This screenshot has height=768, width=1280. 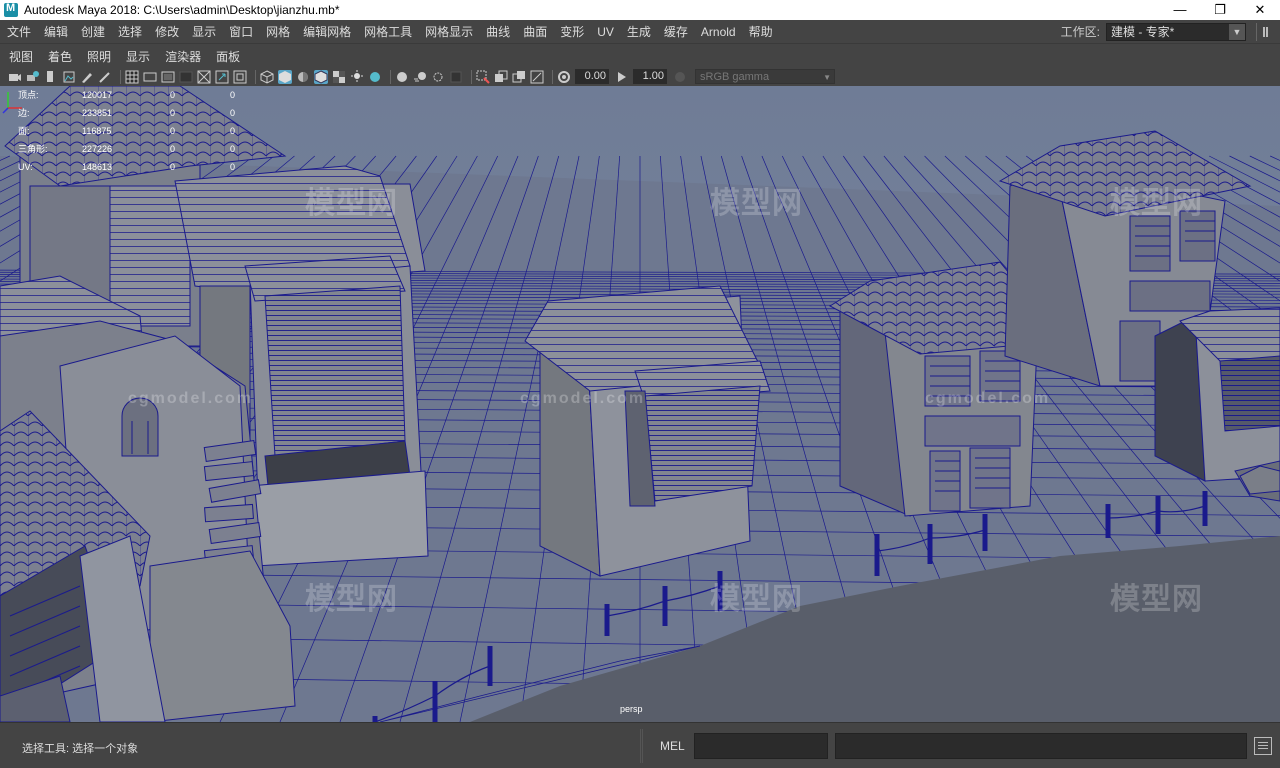 I want to click on screen-space-ao-icon, so click(x=402, y=77).